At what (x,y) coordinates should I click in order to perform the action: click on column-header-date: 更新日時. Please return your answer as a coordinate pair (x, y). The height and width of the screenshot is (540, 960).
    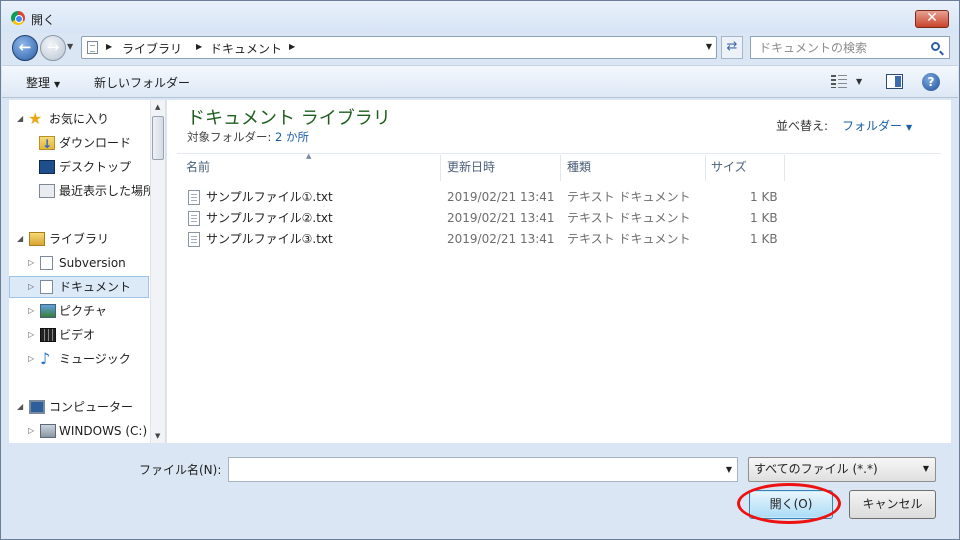
    Looking at the image, I should click on (502, 169).